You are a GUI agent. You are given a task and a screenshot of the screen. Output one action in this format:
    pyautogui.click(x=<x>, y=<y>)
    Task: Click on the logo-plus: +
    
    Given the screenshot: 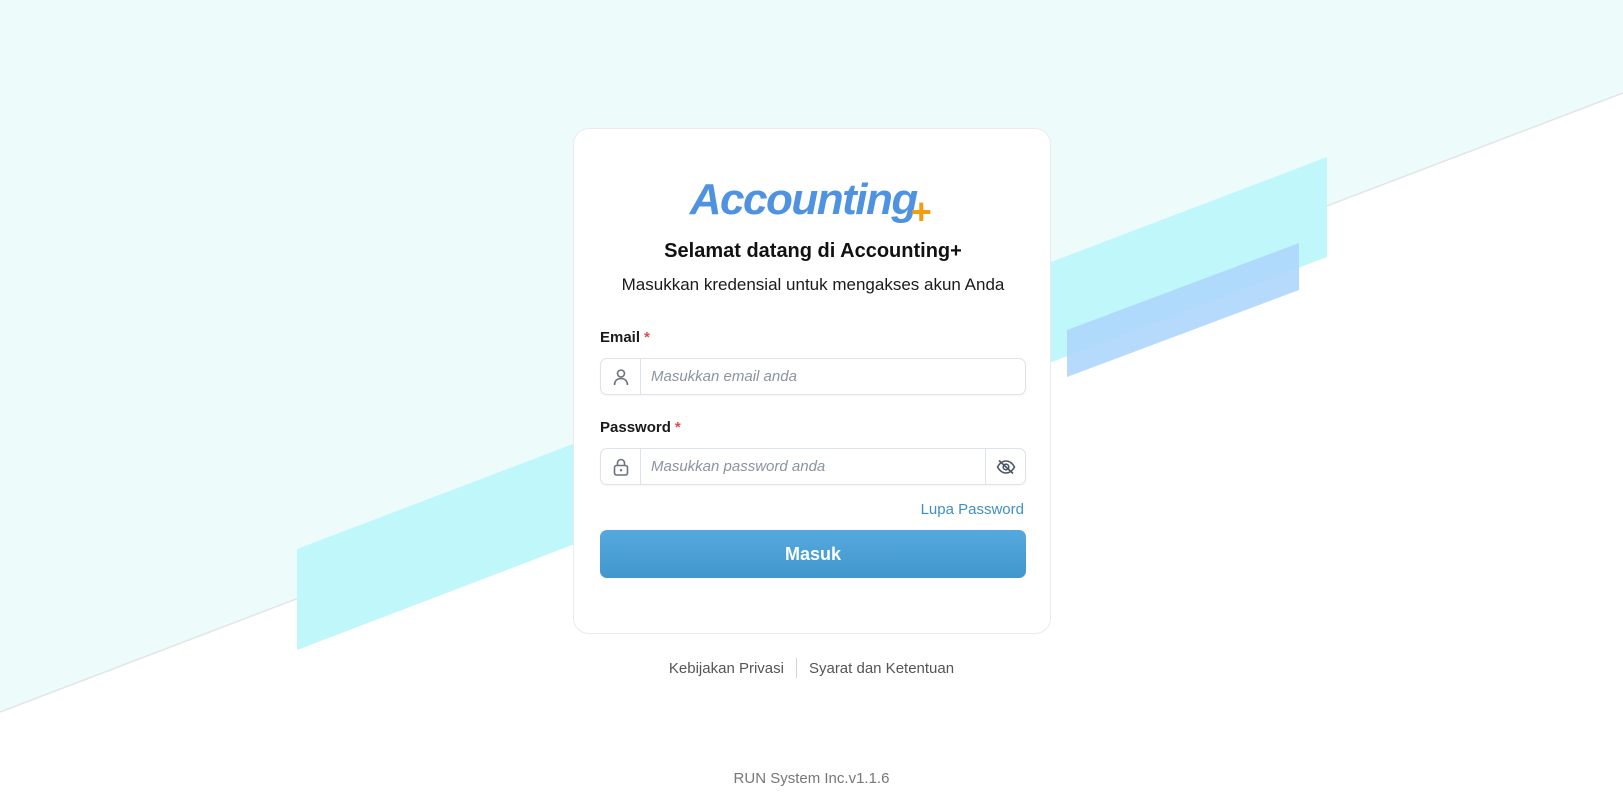 What is the action you would take?
    pyautogui.click(x=921, y=211)
    